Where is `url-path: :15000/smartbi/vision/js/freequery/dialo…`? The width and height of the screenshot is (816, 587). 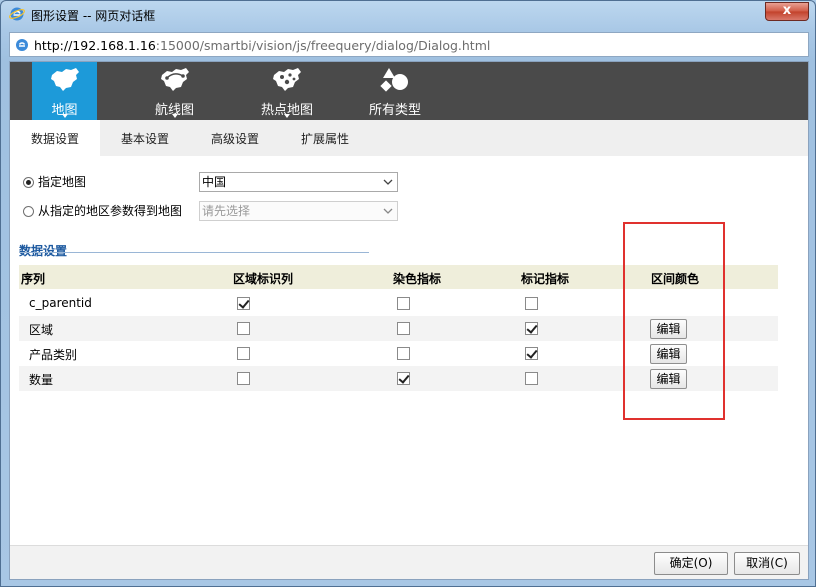
url-path: :15000/smartbi/vision/js/freequery/dialo… is located at coordinates (323, 45).